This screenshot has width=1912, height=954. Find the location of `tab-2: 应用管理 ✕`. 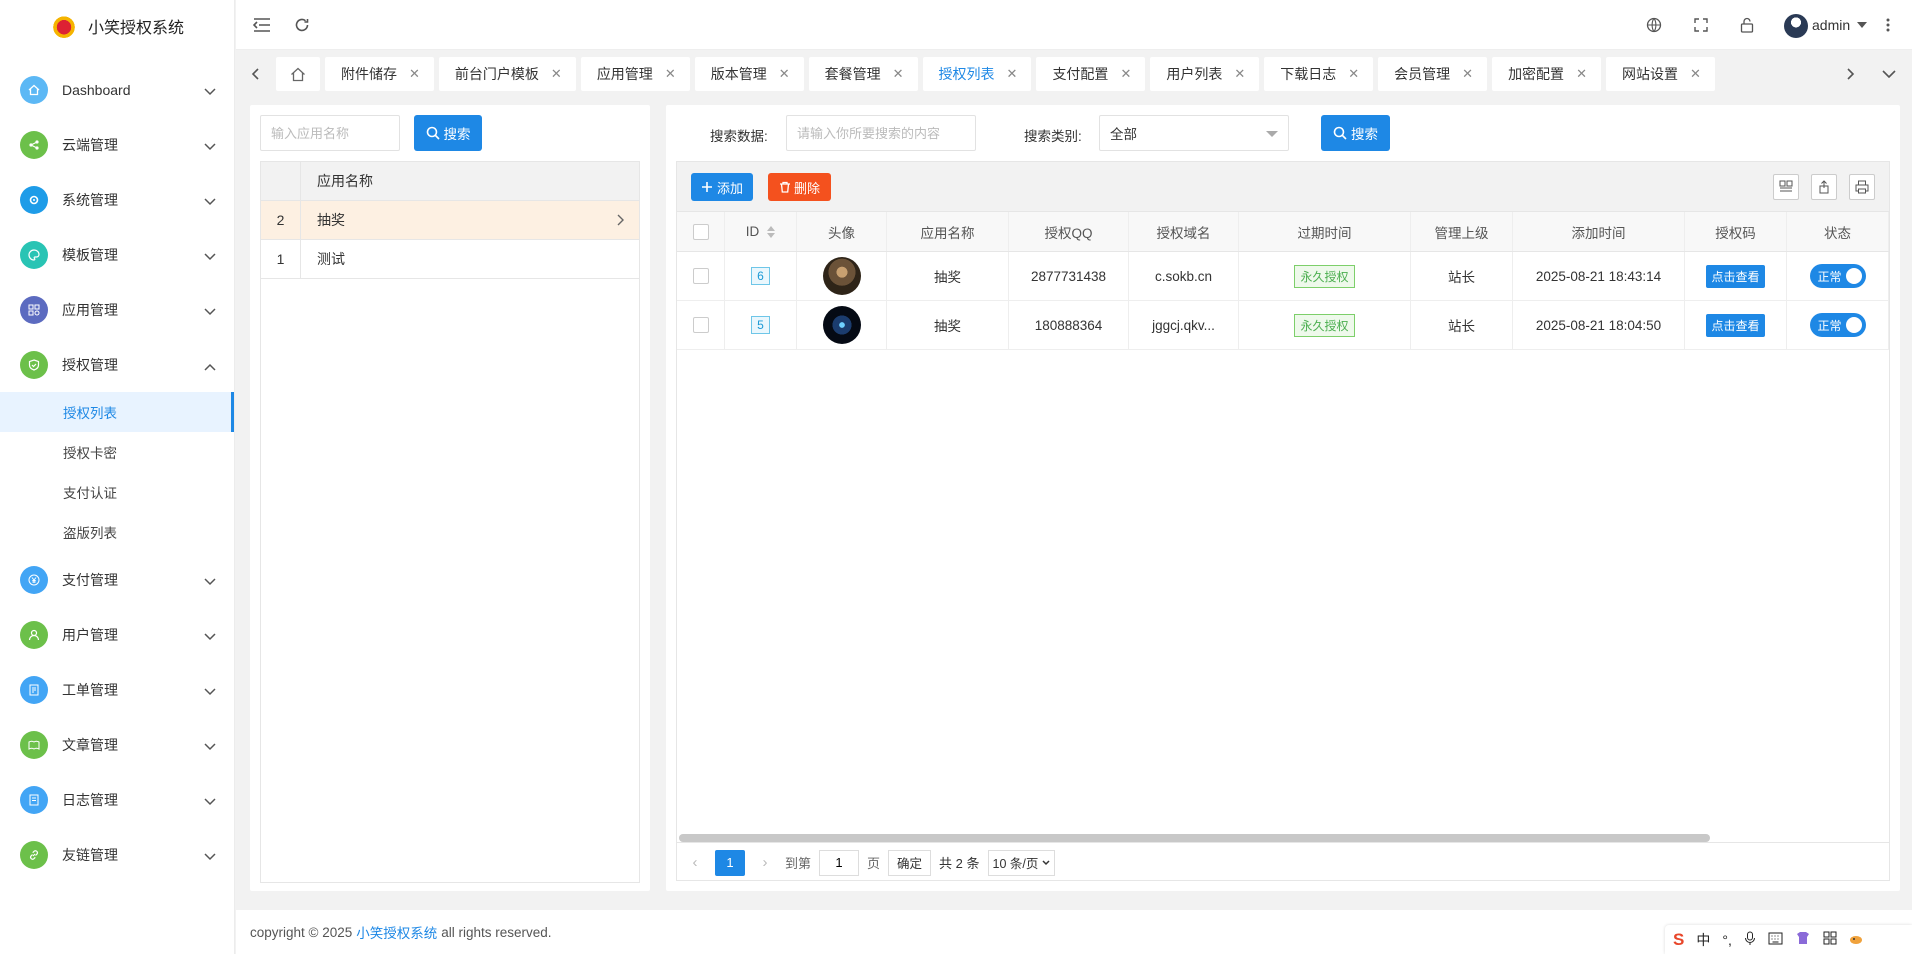

tab-2: 应用管理 ✕ is located at coordinates (635, 74).